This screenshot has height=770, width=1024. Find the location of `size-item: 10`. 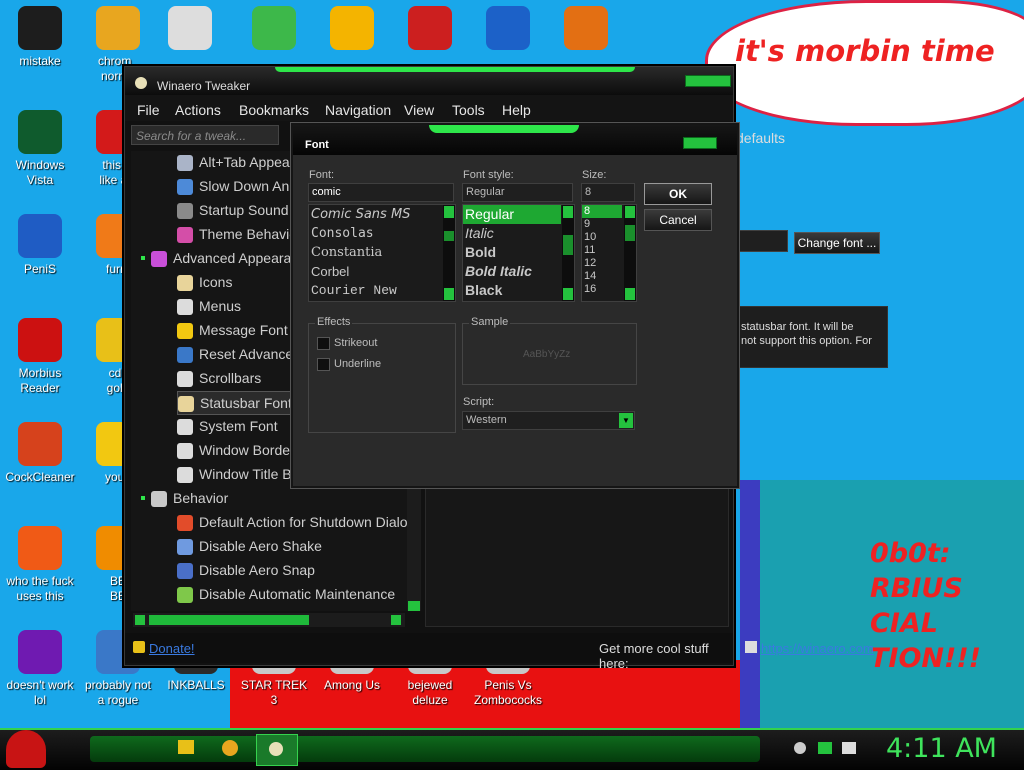

size-item: 10 is located at coordinates (590, 237).